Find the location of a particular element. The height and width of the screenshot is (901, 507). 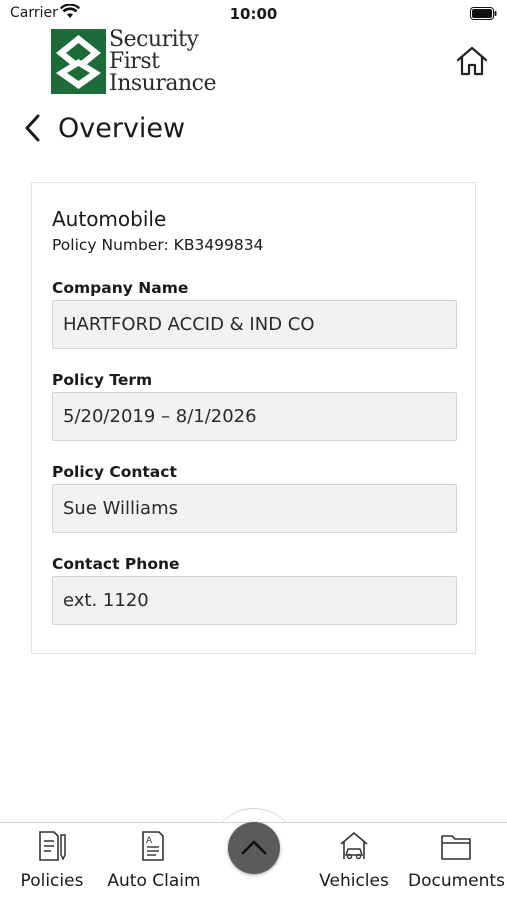

security-first-logo: Security First Insurance is located at coordinates (136, 62).